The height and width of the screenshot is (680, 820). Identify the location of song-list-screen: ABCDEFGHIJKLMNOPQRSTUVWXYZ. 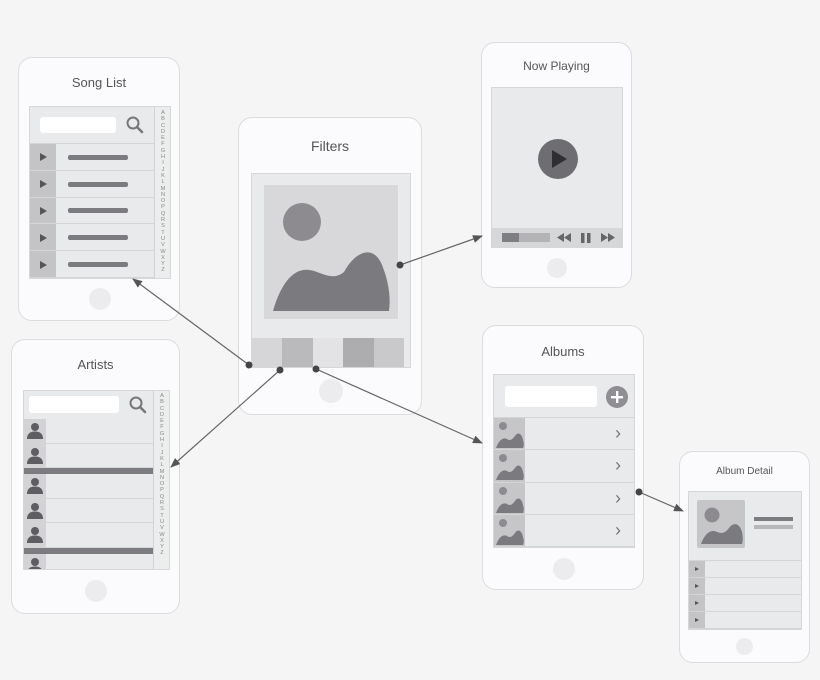
(100, 192).